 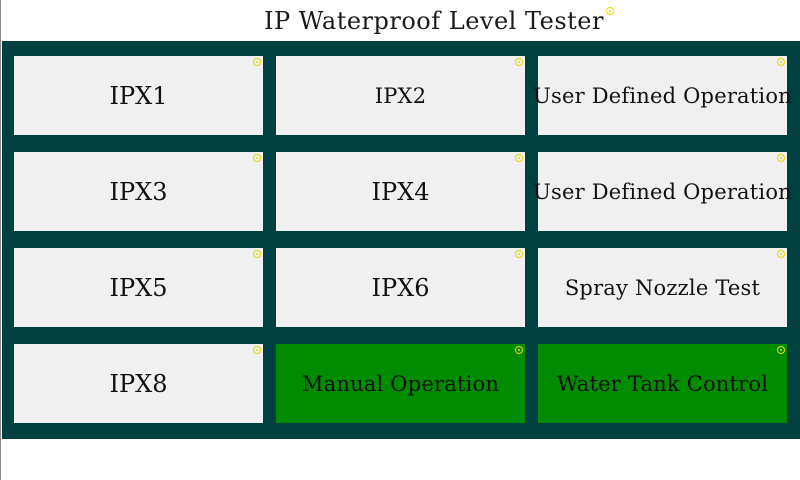 I want to click on ipx1-button-label: IPX1, so click(x=138, y=95).